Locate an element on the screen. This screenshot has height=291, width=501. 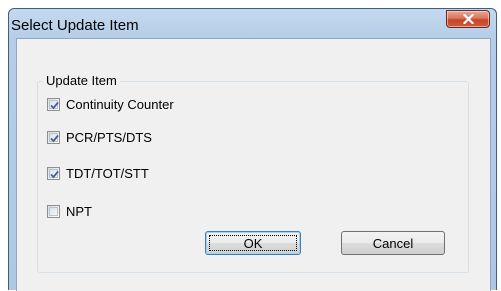
checkbox-label: Continuity Counter is located at coordinates (120, 104).